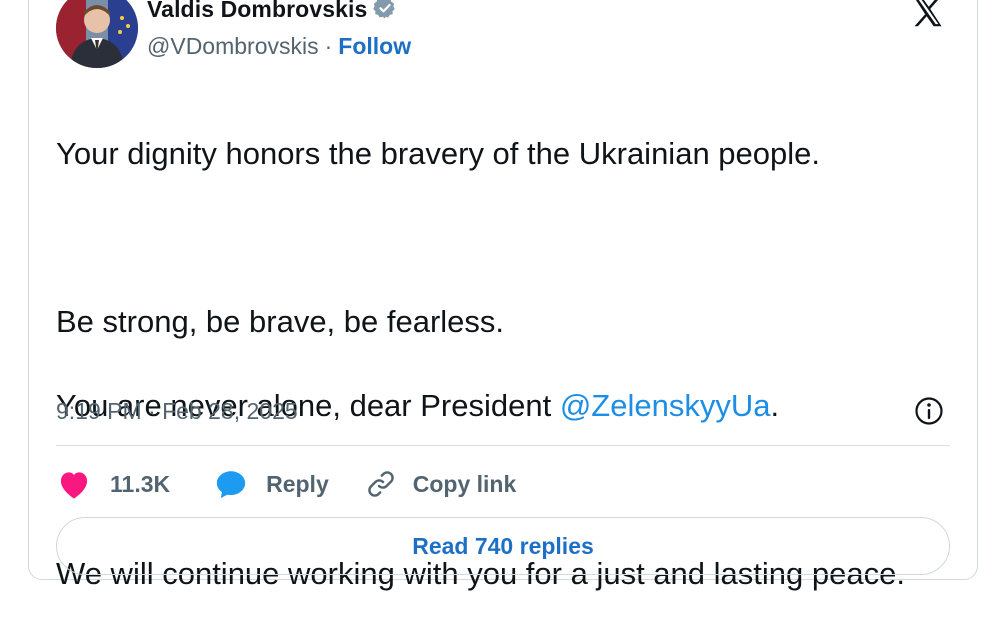 The height and width of the screenshot is (637, 1000). What do you see at coordinates (381, 484) in the screenshot?
I see `link-icon` at bounding box center [381, 484].